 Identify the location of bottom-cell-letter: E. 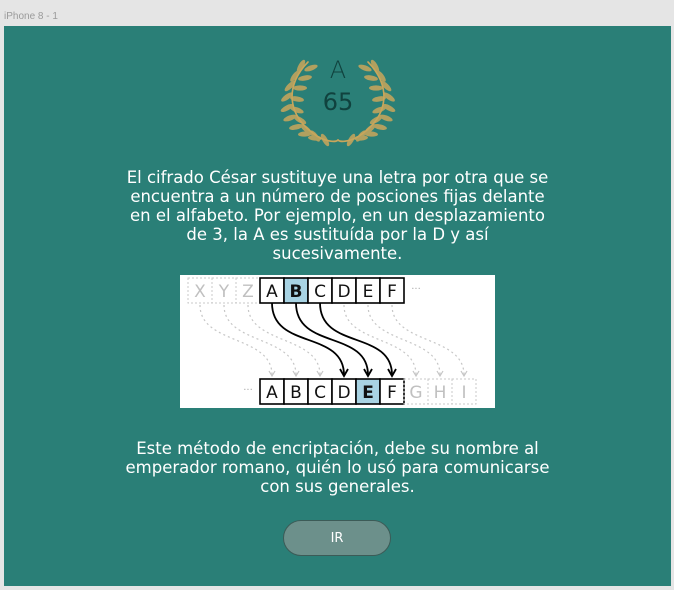
(368, 393).